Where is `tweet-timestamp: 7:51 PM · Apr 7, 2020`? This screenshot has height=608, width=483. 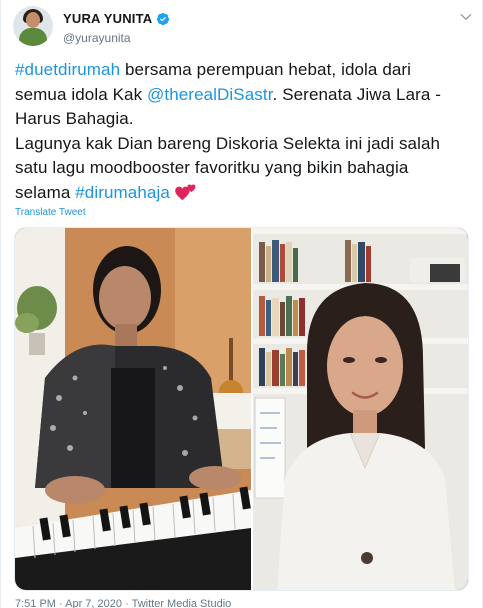
tweet-timestamp: 7:51 PM · Apr 7, 2020 is located at coordinates (68, 603).